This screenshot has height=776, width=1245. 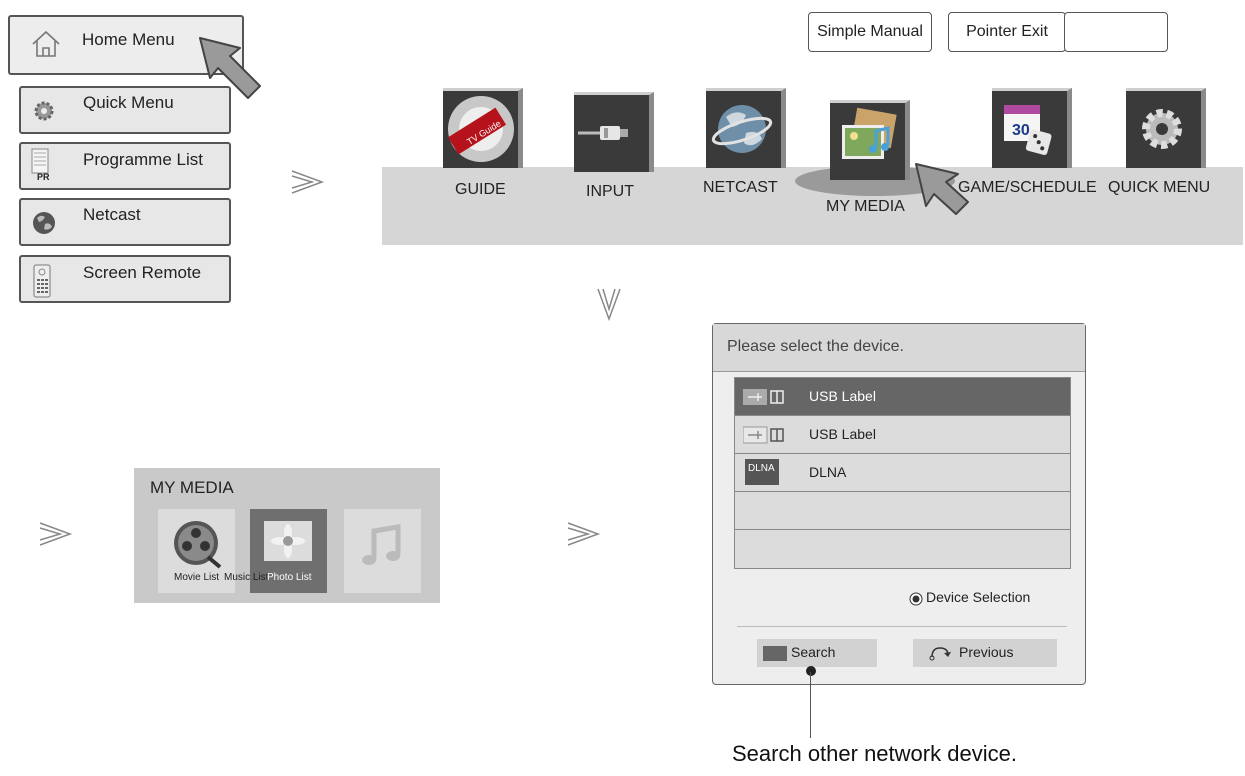 I want to click on device-row-dlna: DLNA DLNA, so click(x=902, y=473).